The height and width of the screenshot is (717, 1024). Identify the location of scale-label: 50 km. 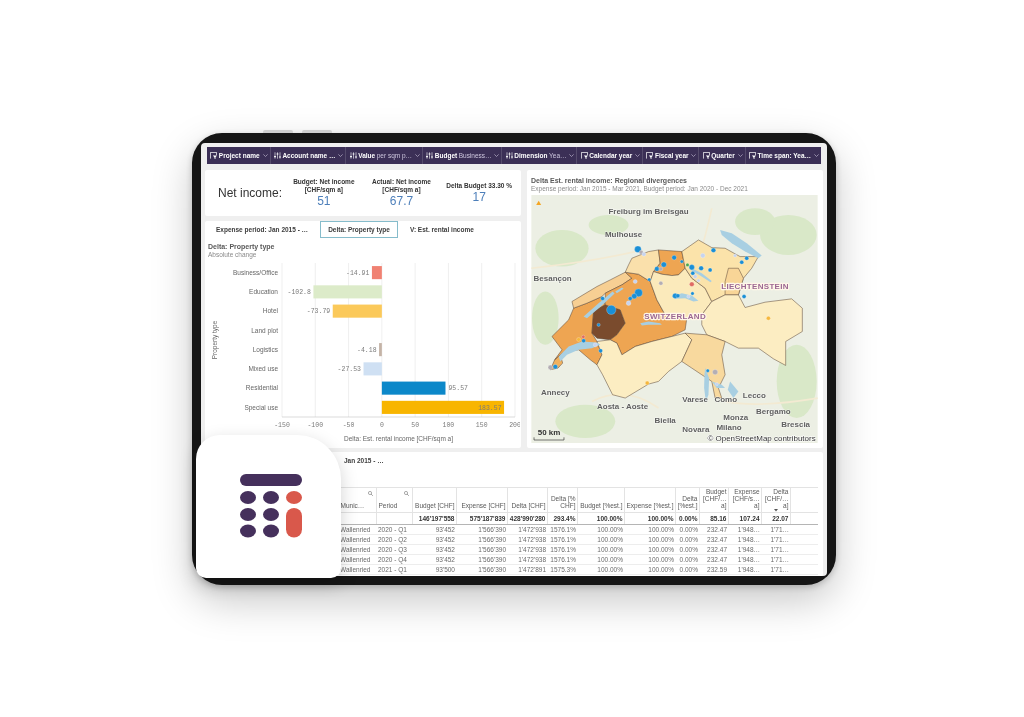
(549, 433).